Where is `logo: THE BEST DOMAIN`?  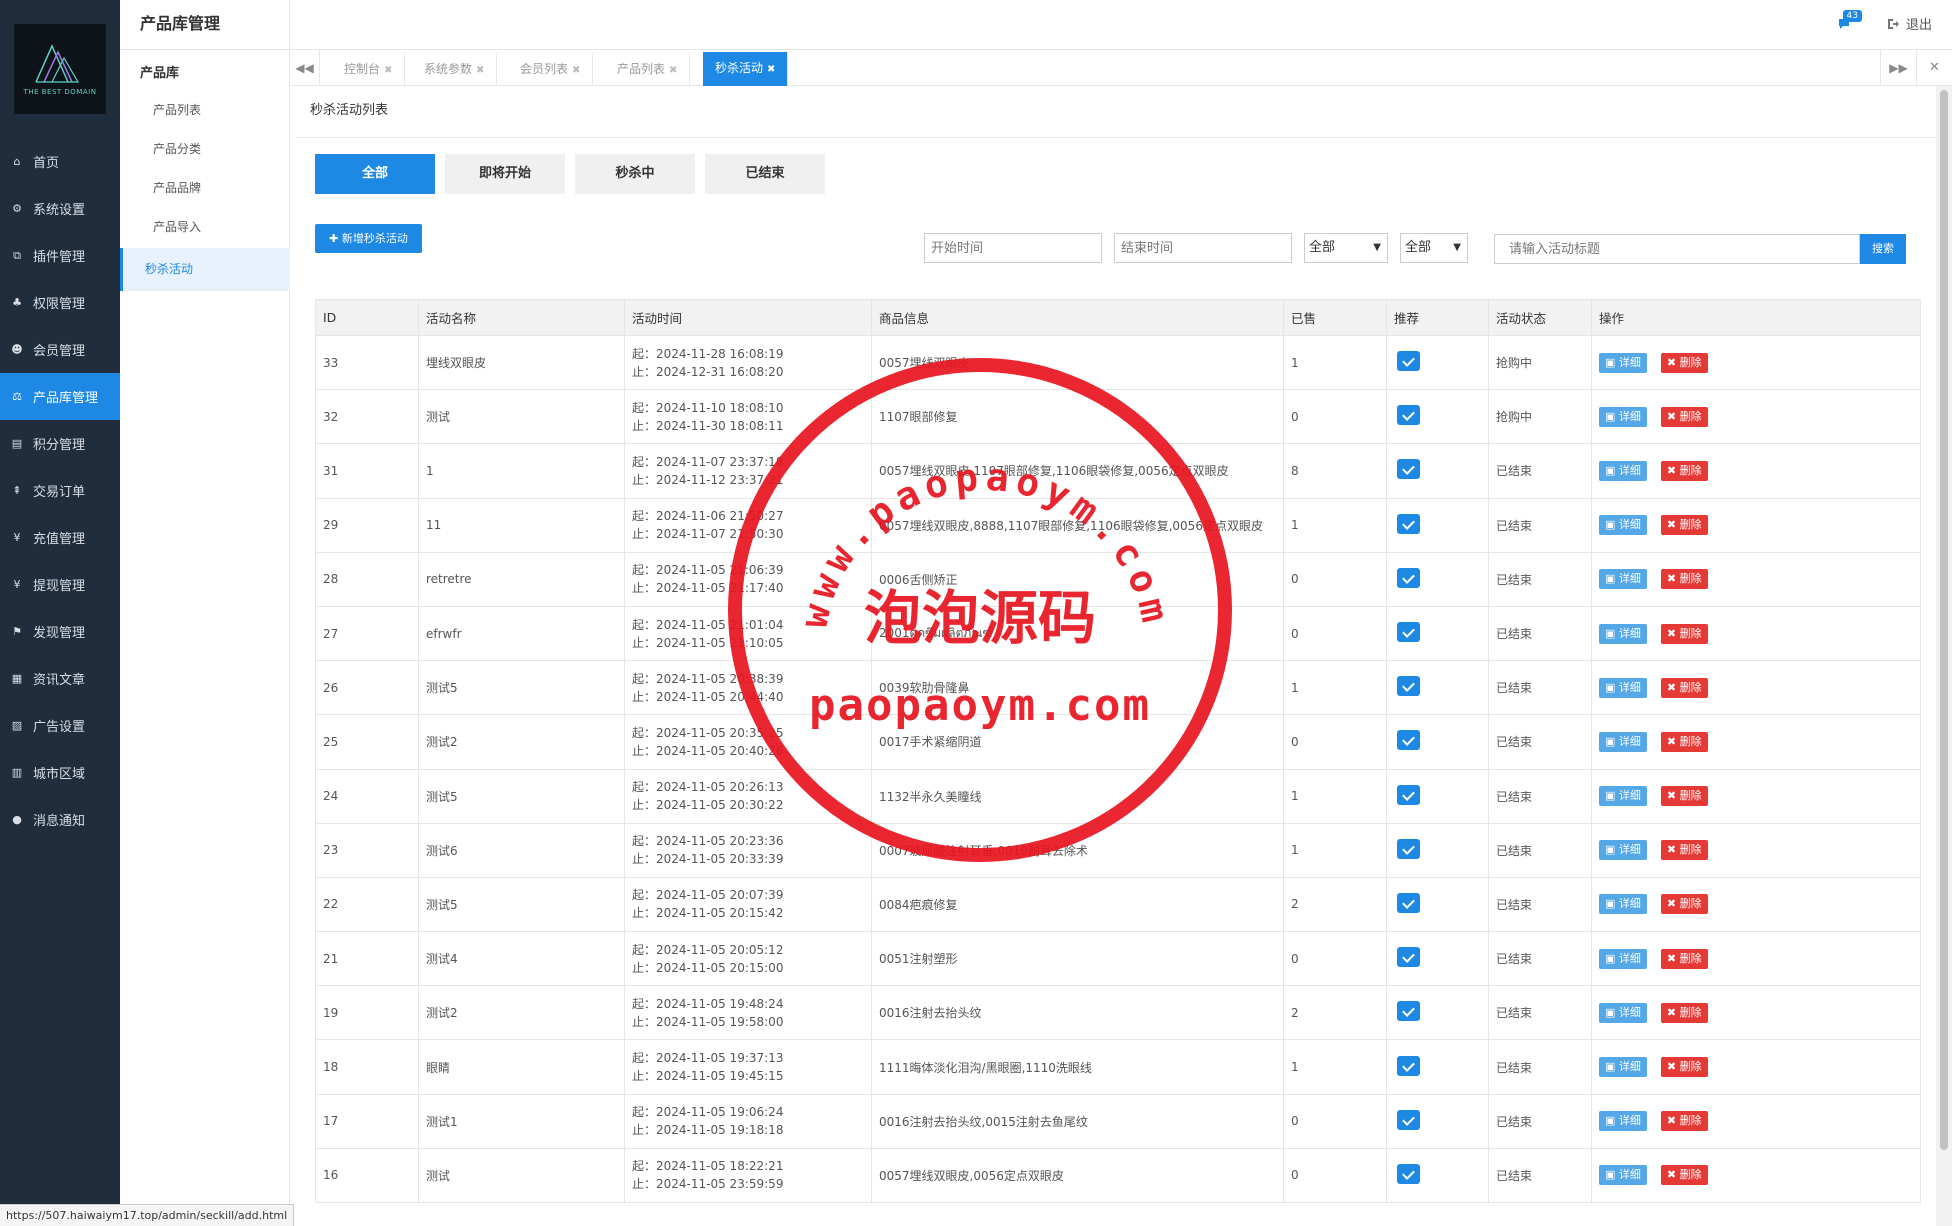 logo: THE BEST DOMAIN is located at coordinates (60, 69).